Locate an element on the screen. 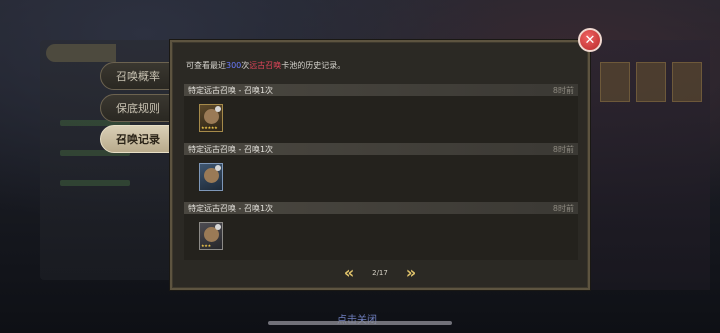 The image size is (720, 333). page-indicator: 2/17 is located at coordinates (380, 273).